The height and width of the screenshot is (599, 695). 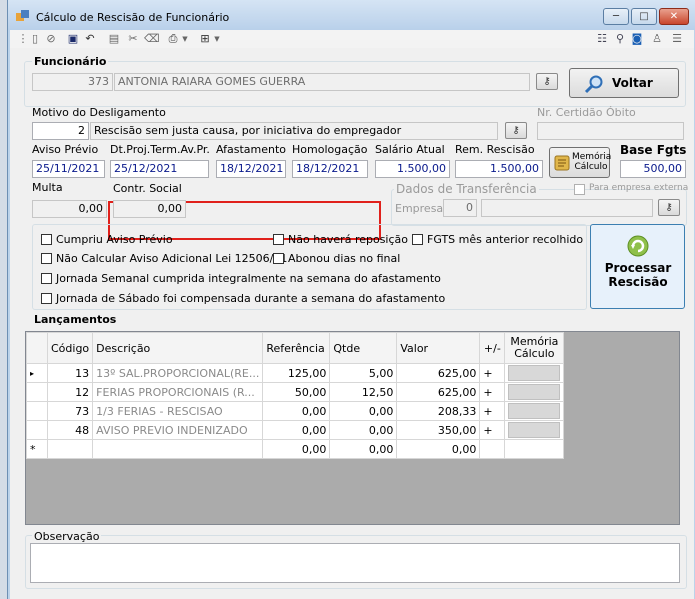 I want to click on column-header-memoria: Memória Cálculo, so click(x=534, y=348).